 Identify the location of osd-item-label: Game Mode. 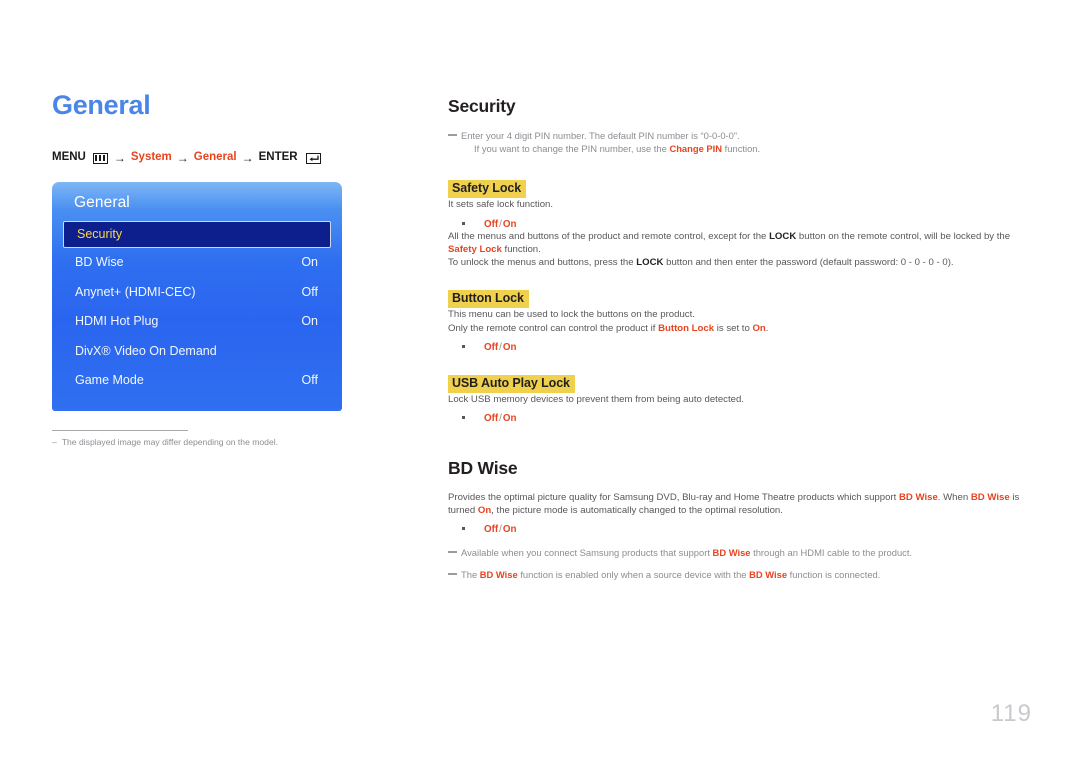
(109, 380).